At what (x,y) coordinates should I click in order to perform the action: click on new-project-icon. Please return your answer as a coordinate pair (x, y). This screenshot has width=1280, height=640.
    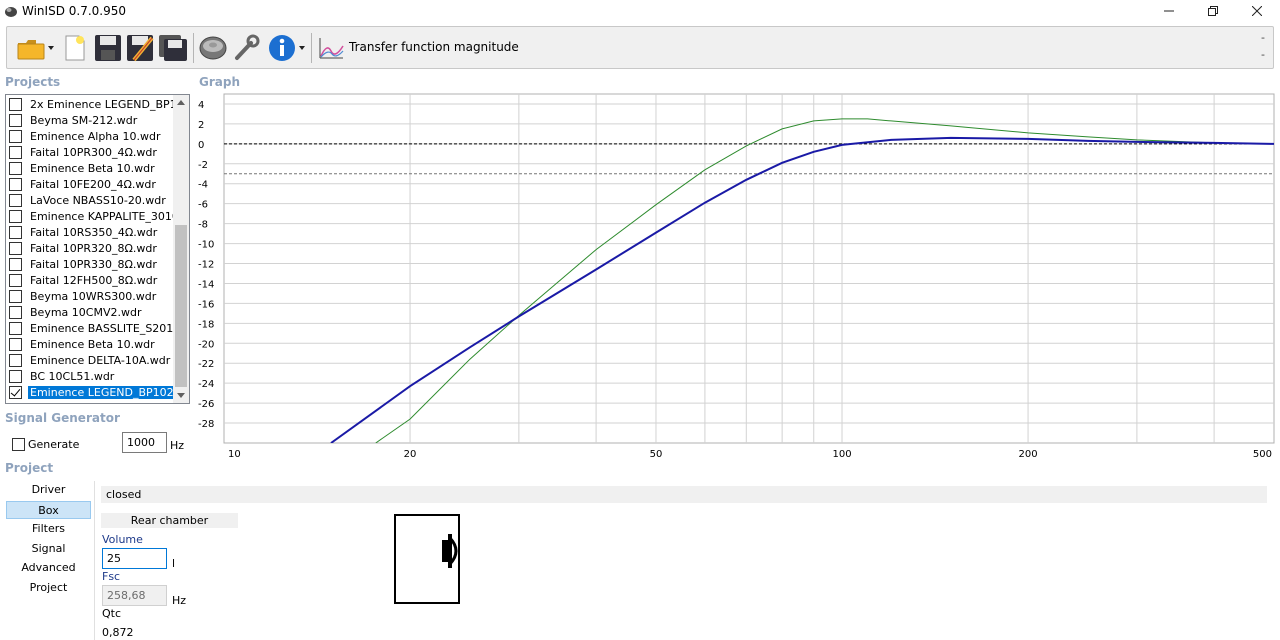
    Looking at the image, I should click on (75, 48).